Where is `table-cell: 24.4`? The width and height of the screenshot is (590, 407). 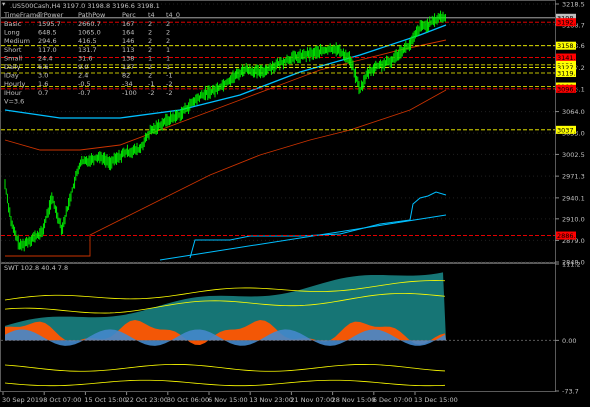 table-cell: 24.4 is located at coordinates (45, 58).